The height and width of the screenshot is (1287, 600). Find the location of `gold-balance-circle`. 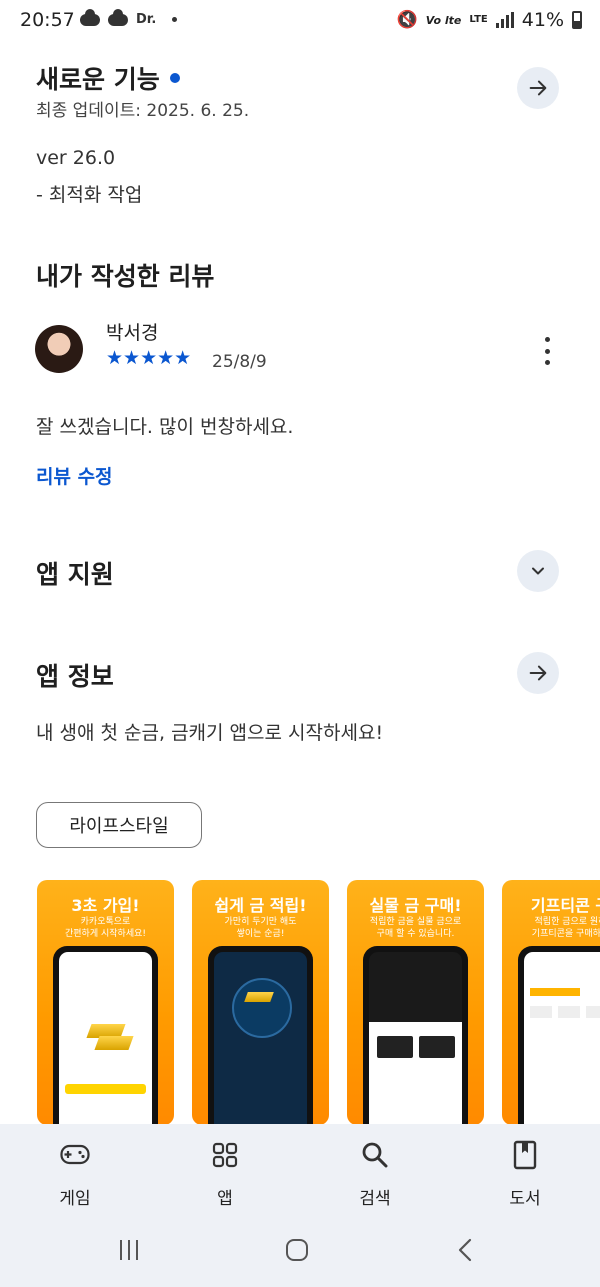

gold-balance-circle is located at coordinates (262, 1008).